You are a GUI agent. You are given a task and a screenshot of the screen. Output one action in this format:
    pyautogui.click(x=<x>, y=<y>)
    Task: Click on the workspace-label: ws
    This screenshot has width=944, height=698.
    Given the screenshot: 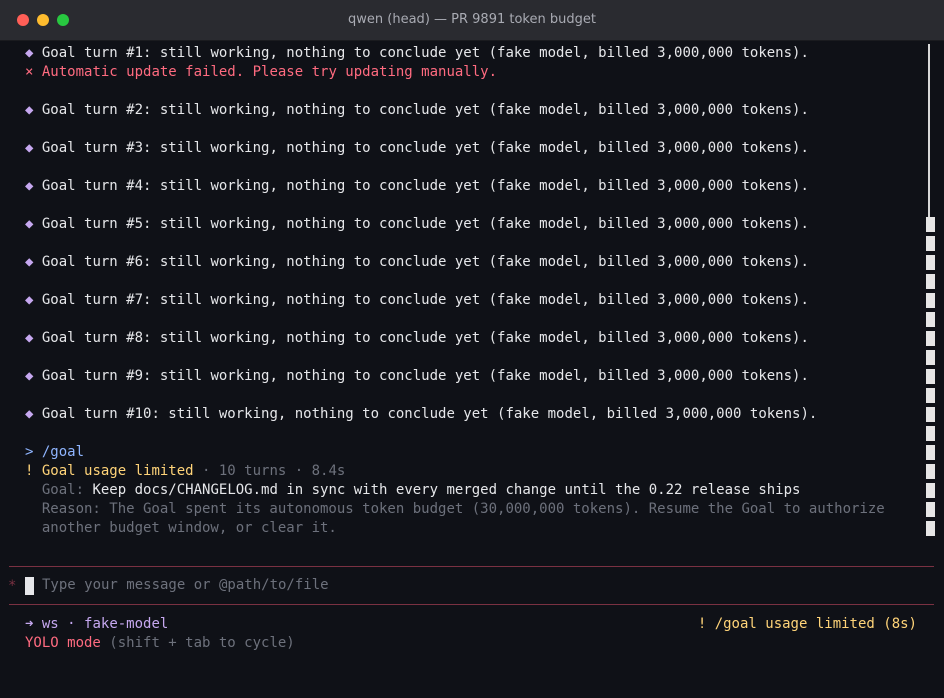 What is the action you would take?
    pyautogui.click(x=50, y=624)
    